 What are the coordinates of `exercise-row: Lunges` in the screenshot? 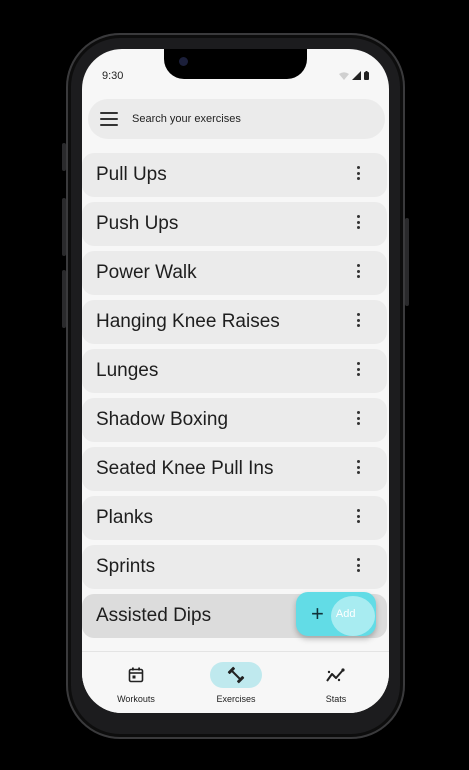 It's located at (234, 371).